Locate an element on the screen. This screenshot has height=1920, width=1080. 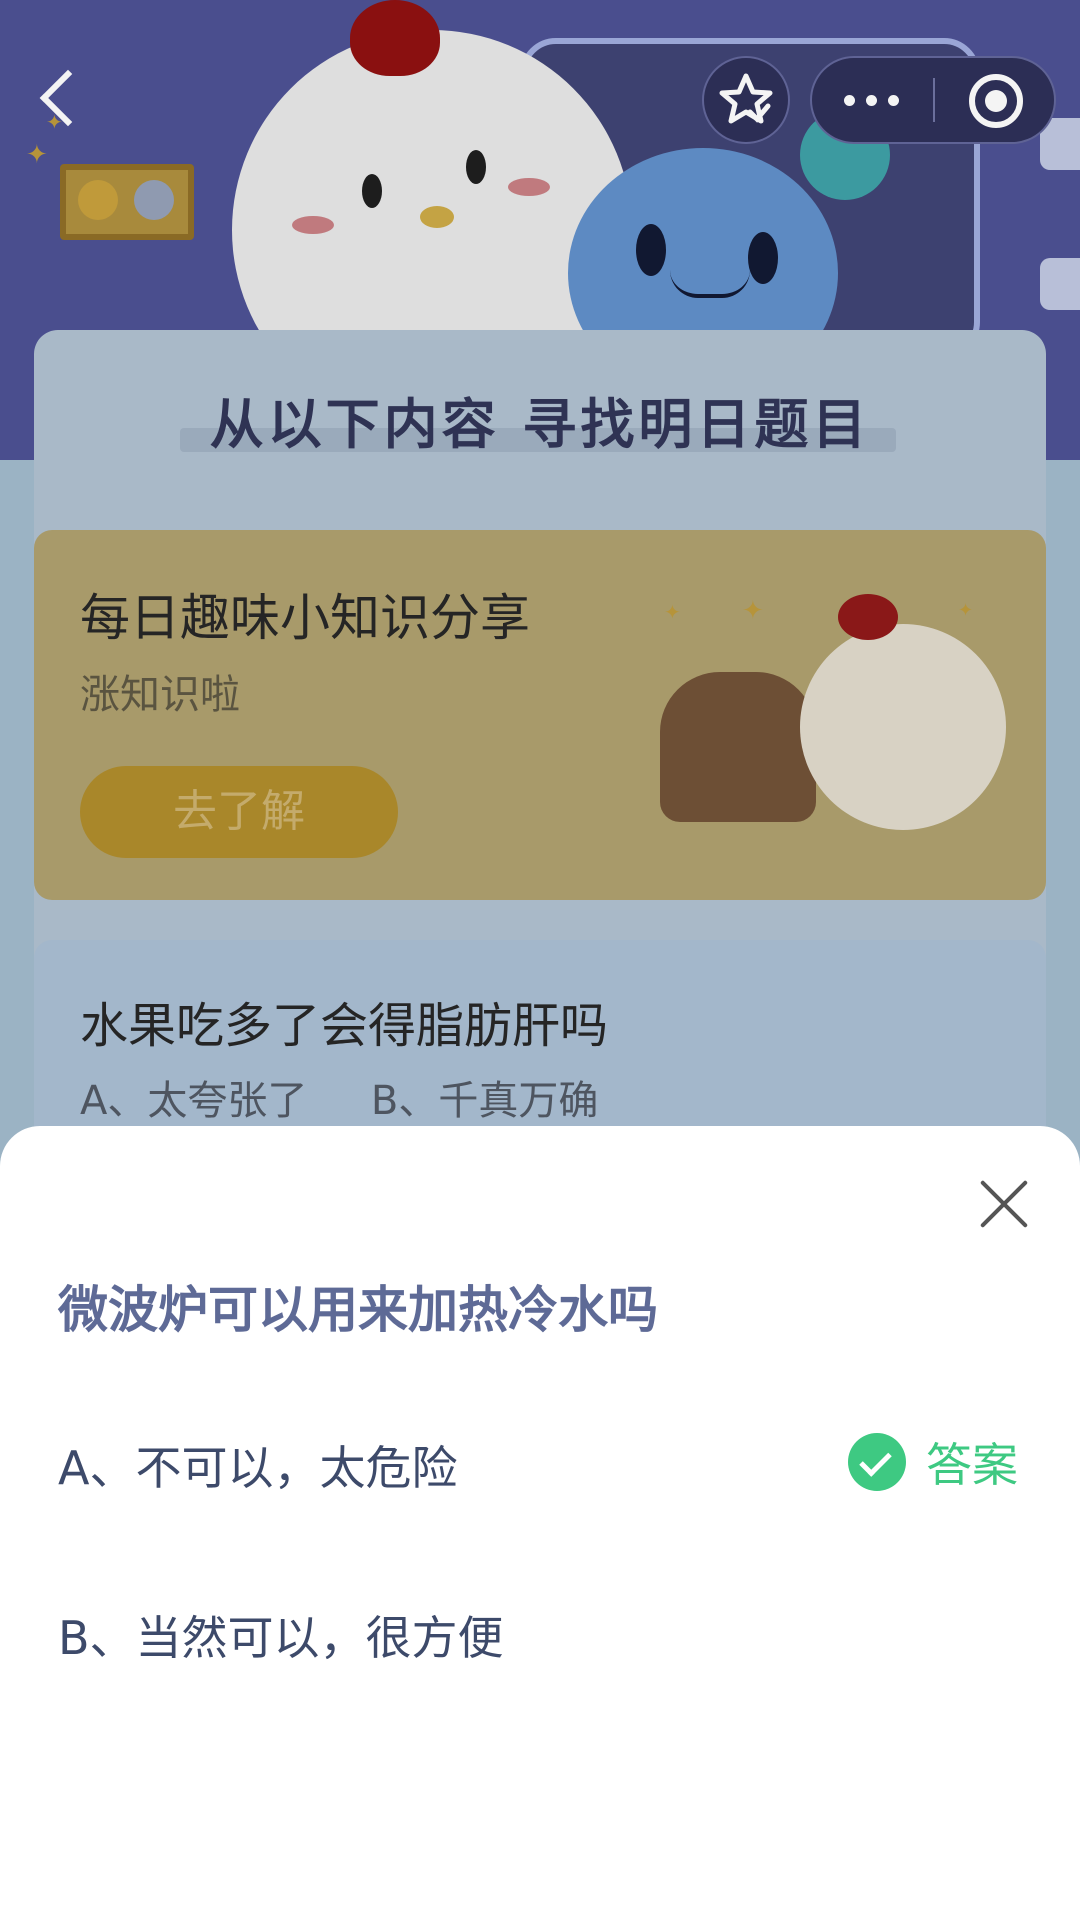
capsule-menu is located at coordinates (933, 100).